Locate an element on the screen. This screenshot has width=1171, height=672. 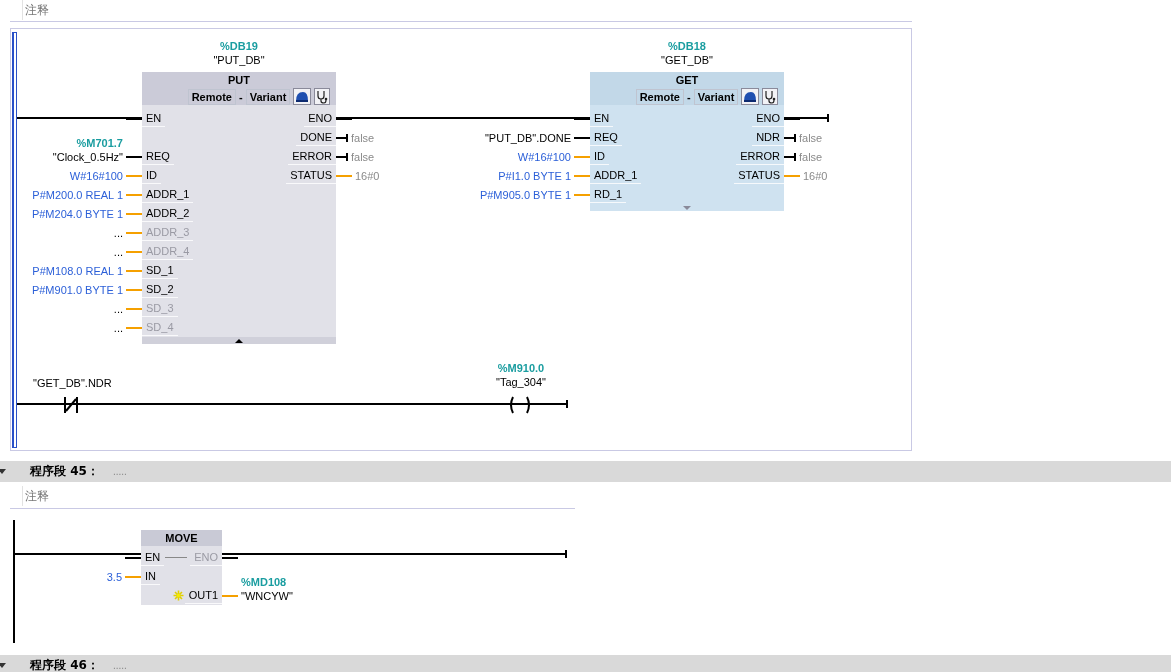
instruction-block: PUT Remote - Variant EN ENO DONE REQ ERROR ID STATUS ADDR_1 ADDR_2 ADDR_3 ADDR_4 SD_1 SD_2 SD_3 SD_4 is located at coordinates (239, 208).